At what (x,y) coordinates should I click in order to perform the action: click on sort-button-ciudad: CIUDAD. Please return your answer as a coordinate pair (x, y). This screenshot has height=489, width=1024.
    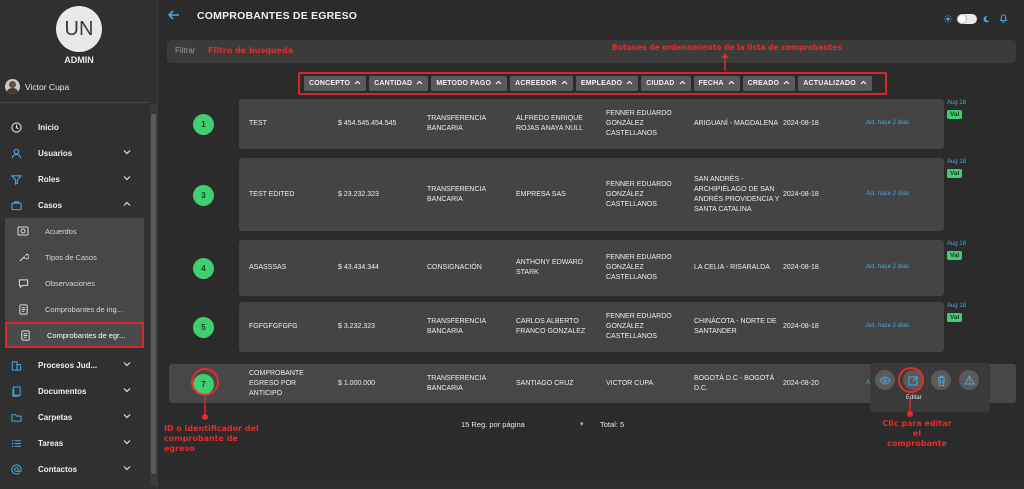
    Looking at the image, I should click on (666, 83).